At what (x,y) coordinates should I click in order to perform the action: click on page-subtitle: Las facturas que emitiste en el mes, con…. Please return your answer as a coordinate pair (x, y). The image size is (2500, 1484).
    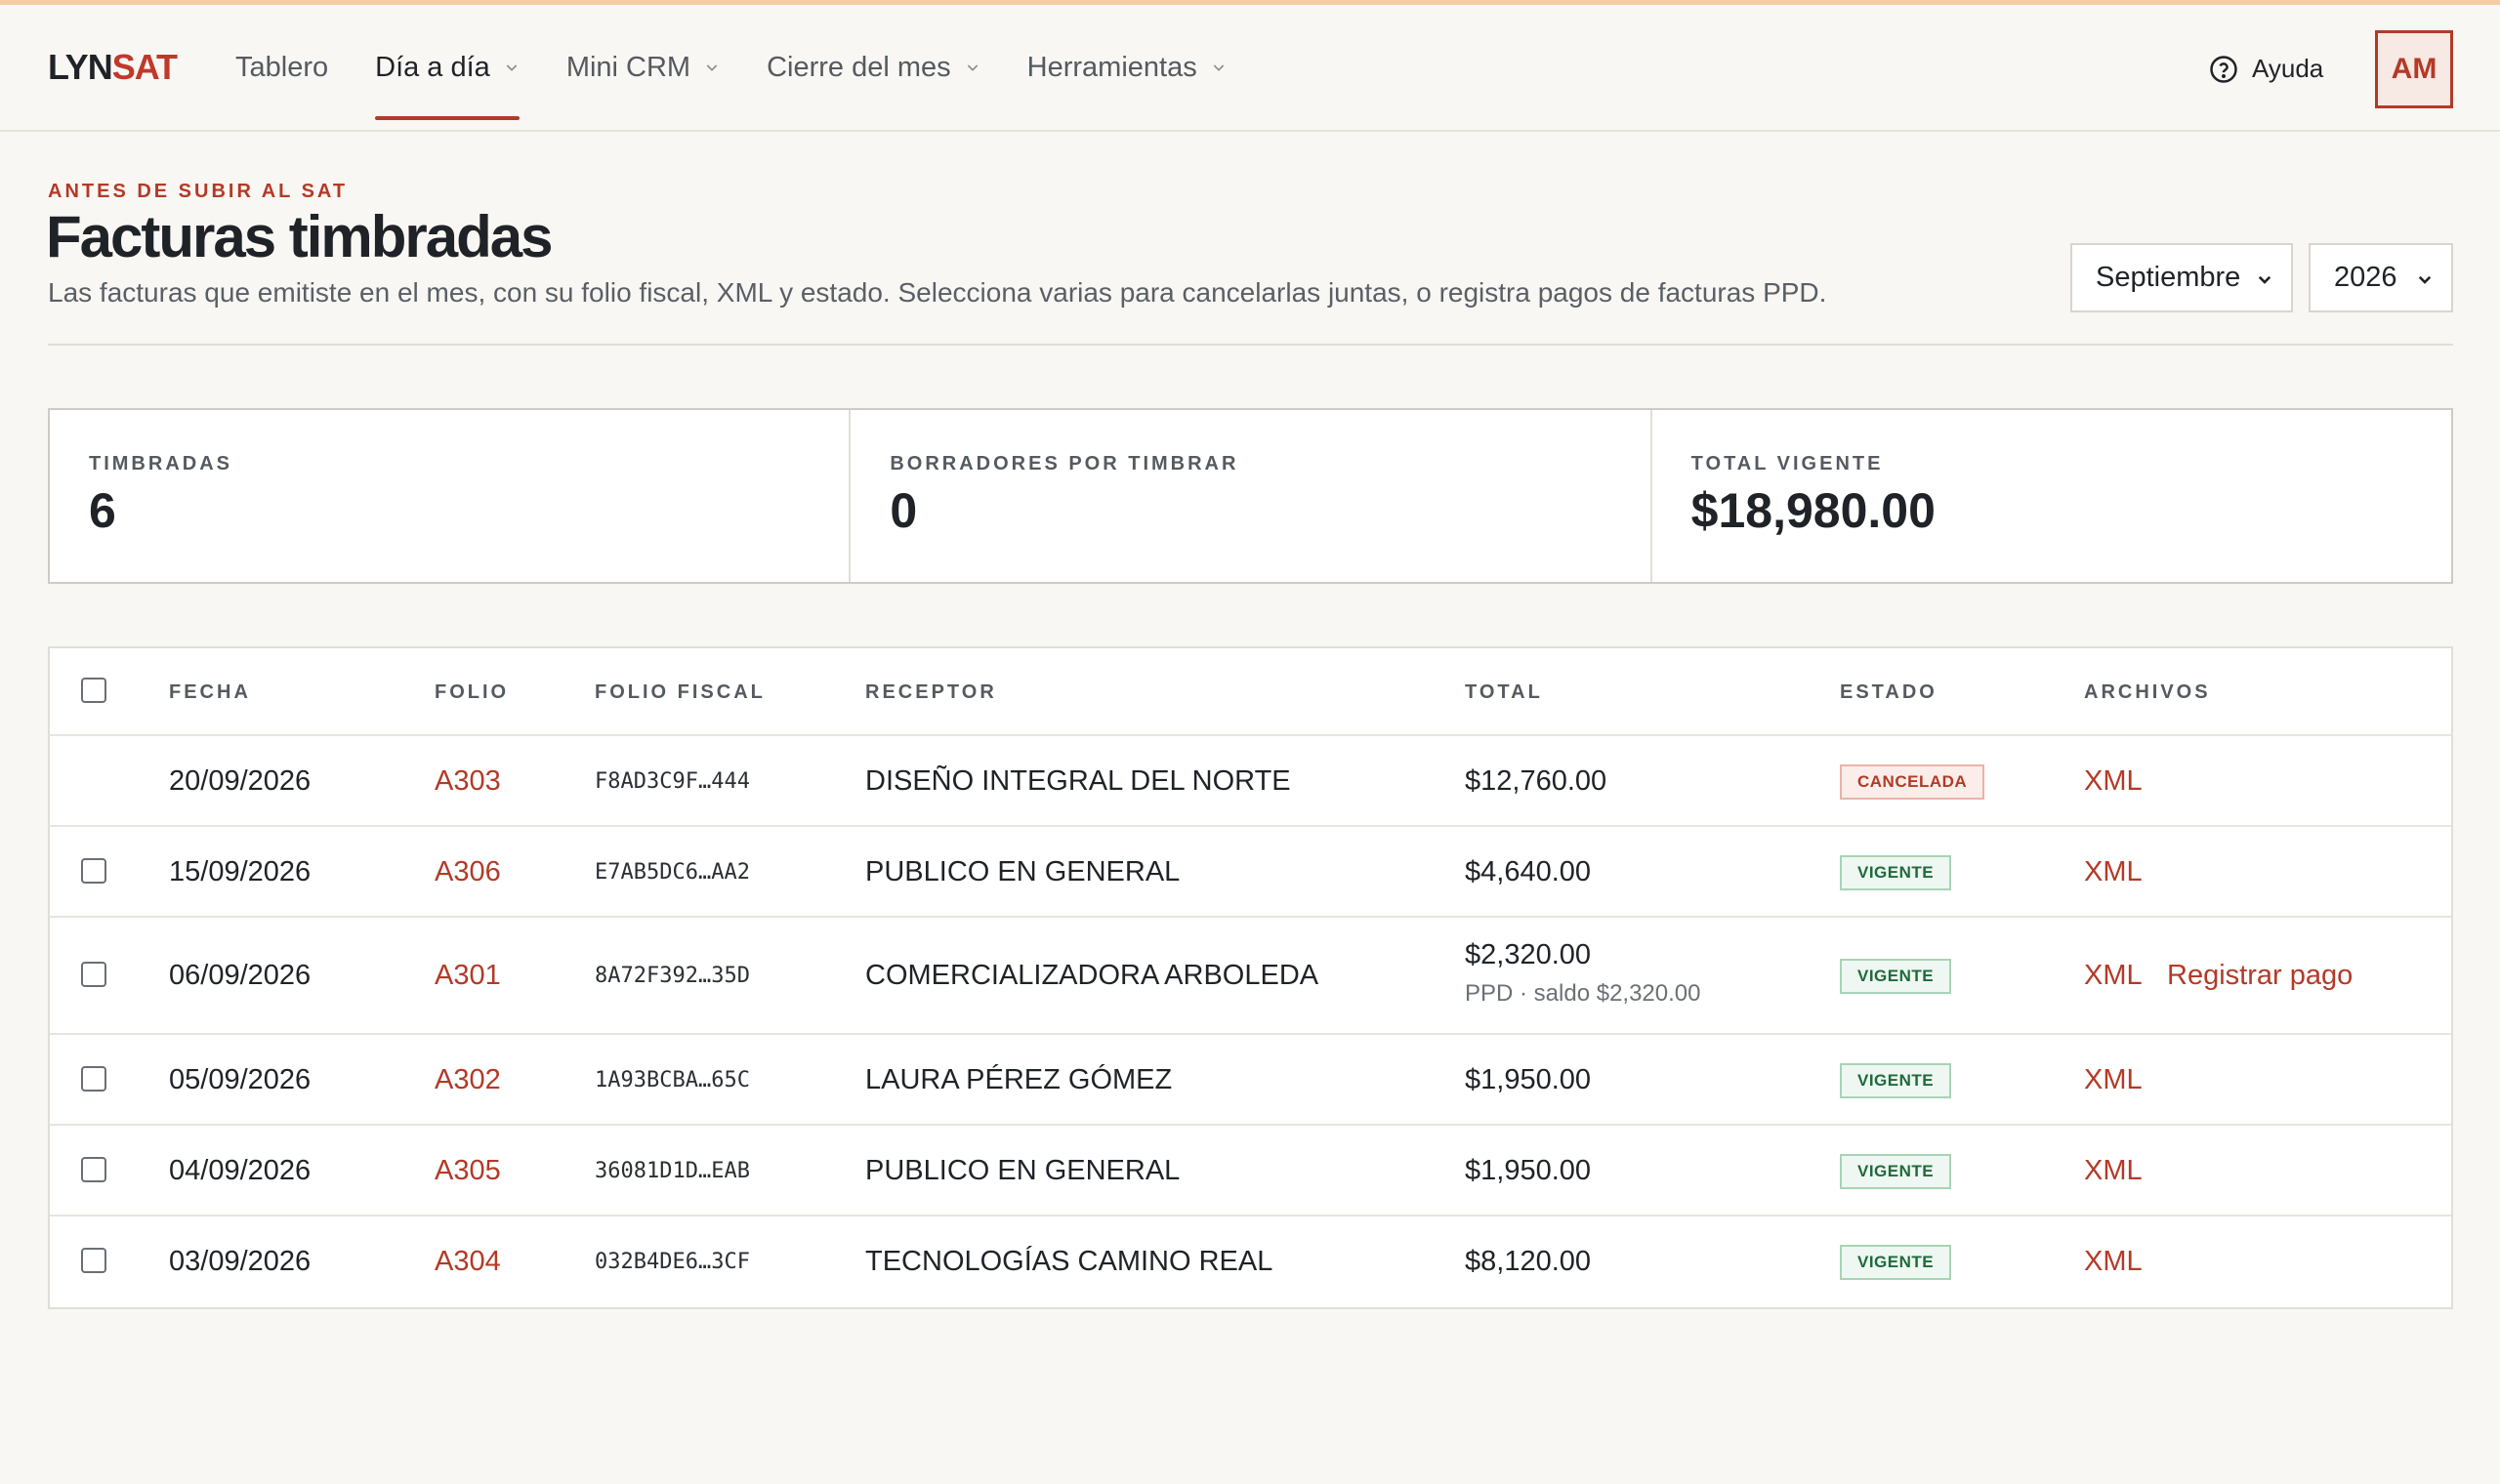
    Looking at the image, I should click on (937, 292).